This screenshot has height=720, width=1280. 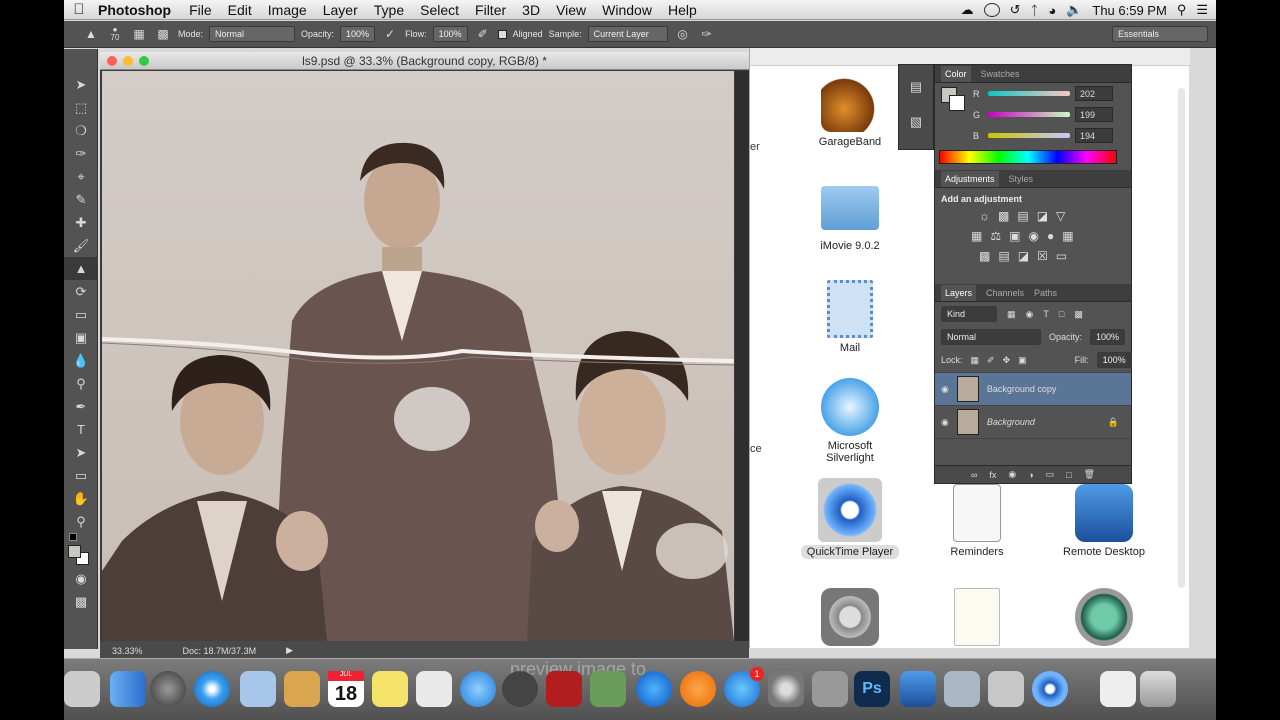 What do you see at coordinates (1029, 93) in the screenshot?
I see `red-slider` at bounding box center [1029, 93].